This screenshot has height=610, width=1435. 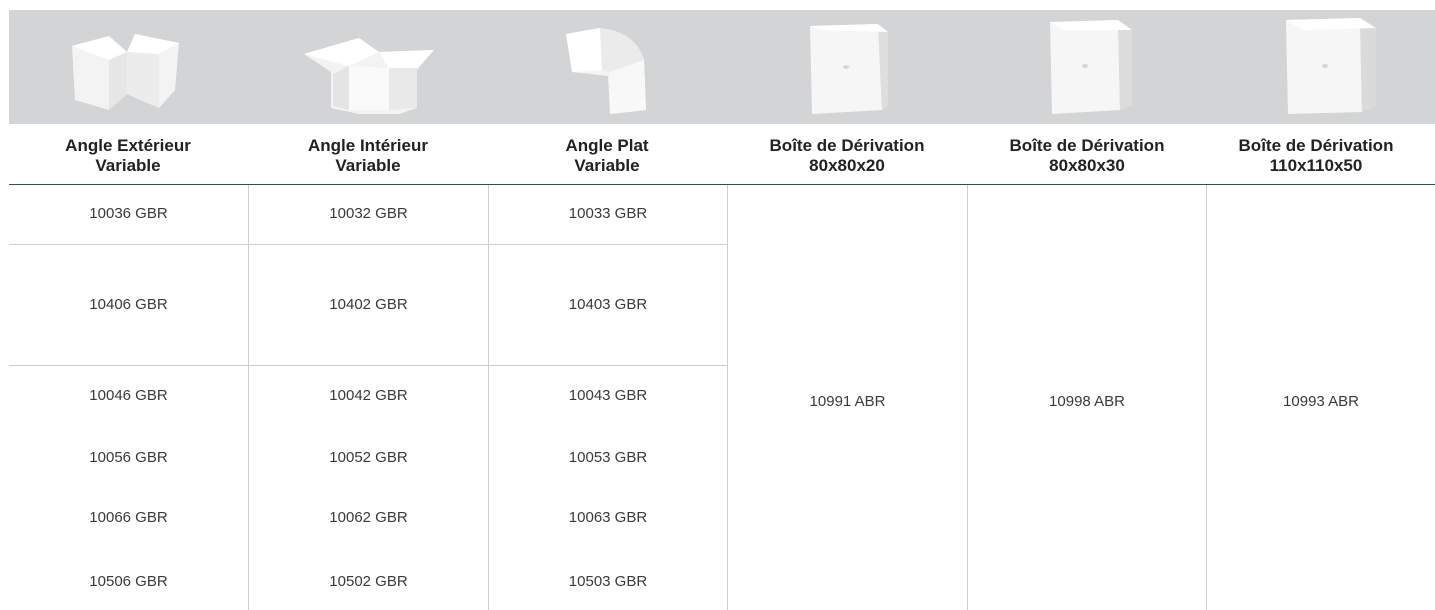 What do you see at coordinates (368, 517) in the screenshot?
I see `table-cell: 10062 GBR` at bounding box center [368, 517].